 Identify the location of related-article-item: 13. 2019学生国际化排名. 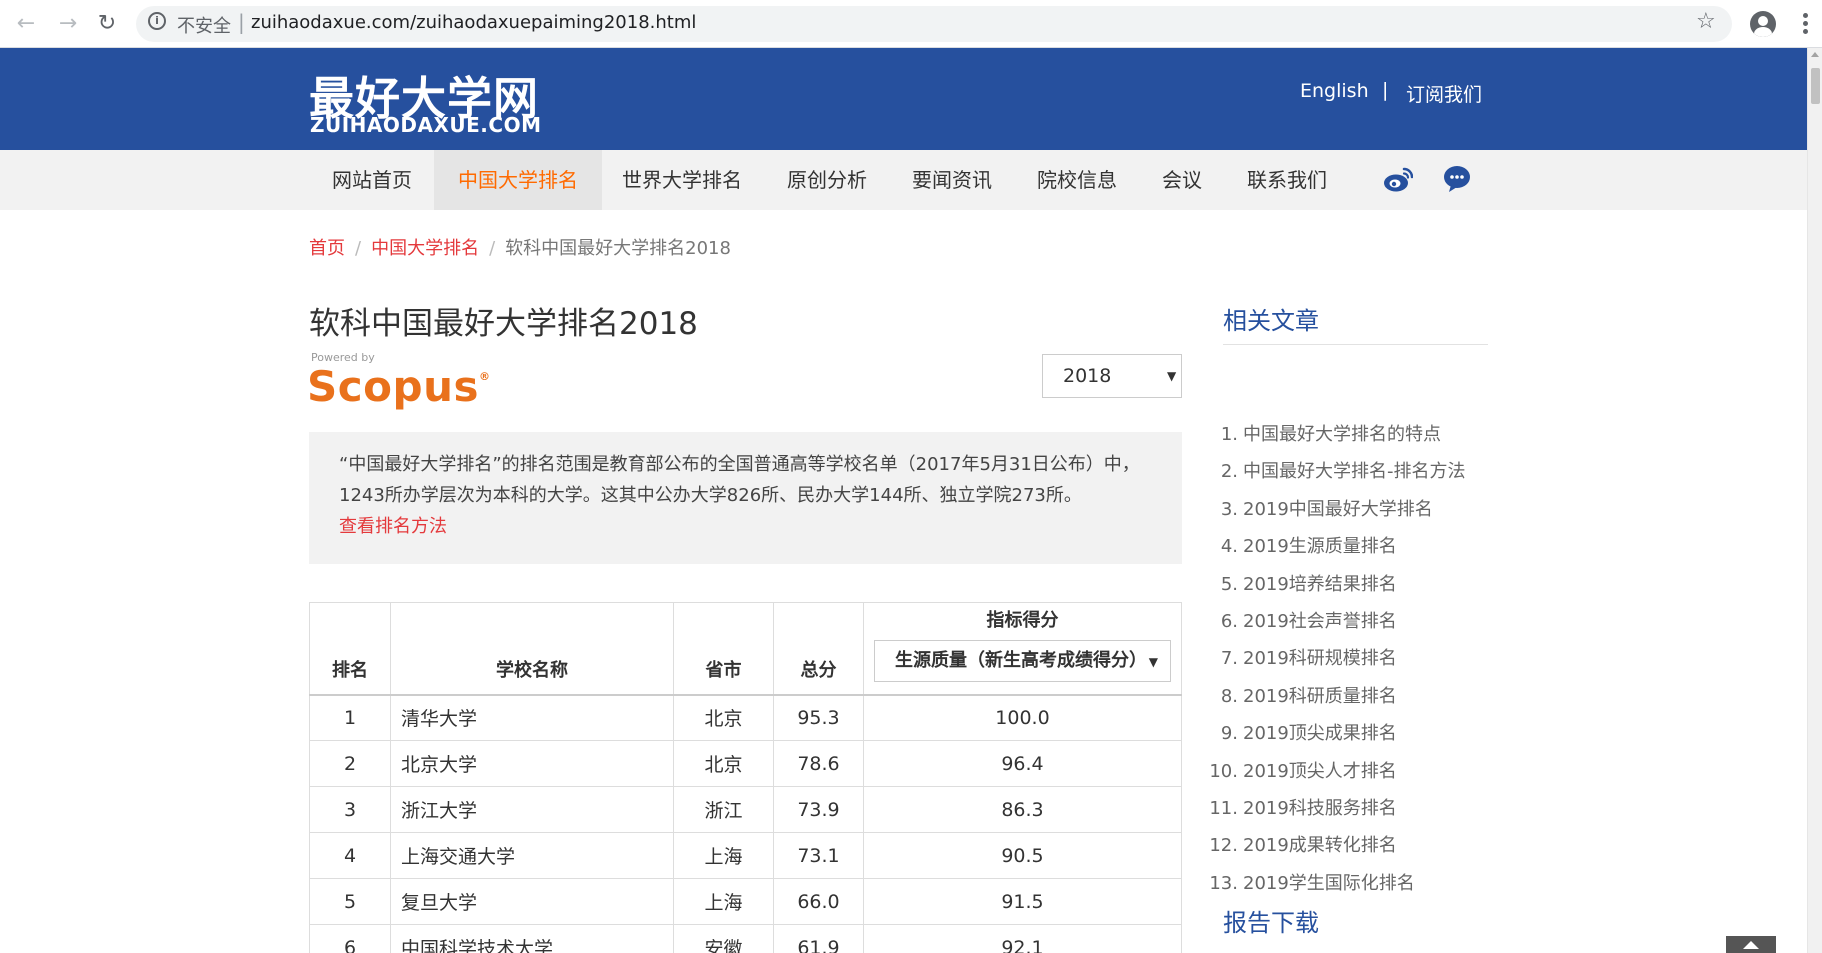
(1337, 883).